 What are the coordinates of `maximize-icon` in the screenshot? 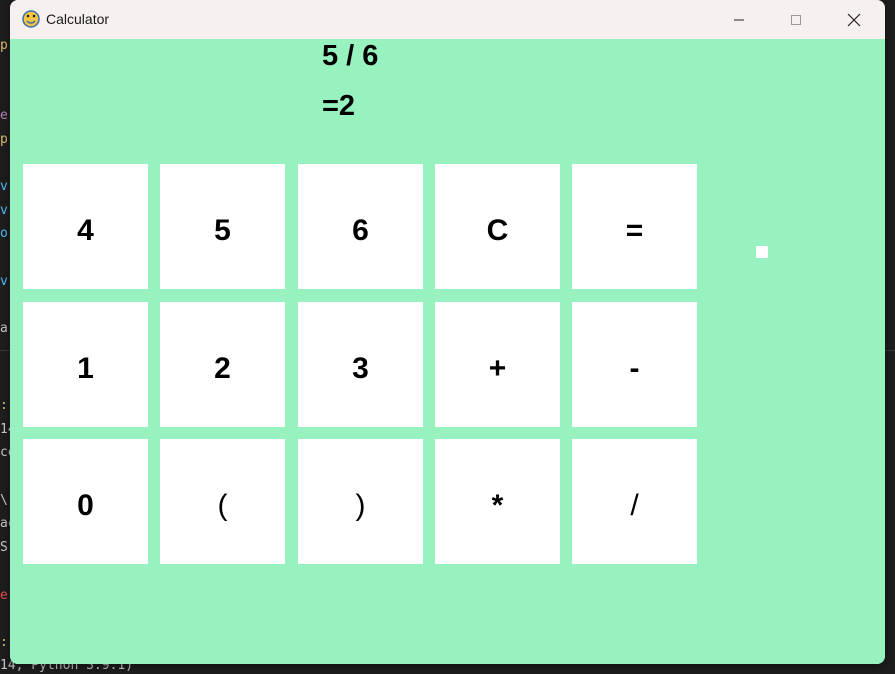 It's located at (796, 19).